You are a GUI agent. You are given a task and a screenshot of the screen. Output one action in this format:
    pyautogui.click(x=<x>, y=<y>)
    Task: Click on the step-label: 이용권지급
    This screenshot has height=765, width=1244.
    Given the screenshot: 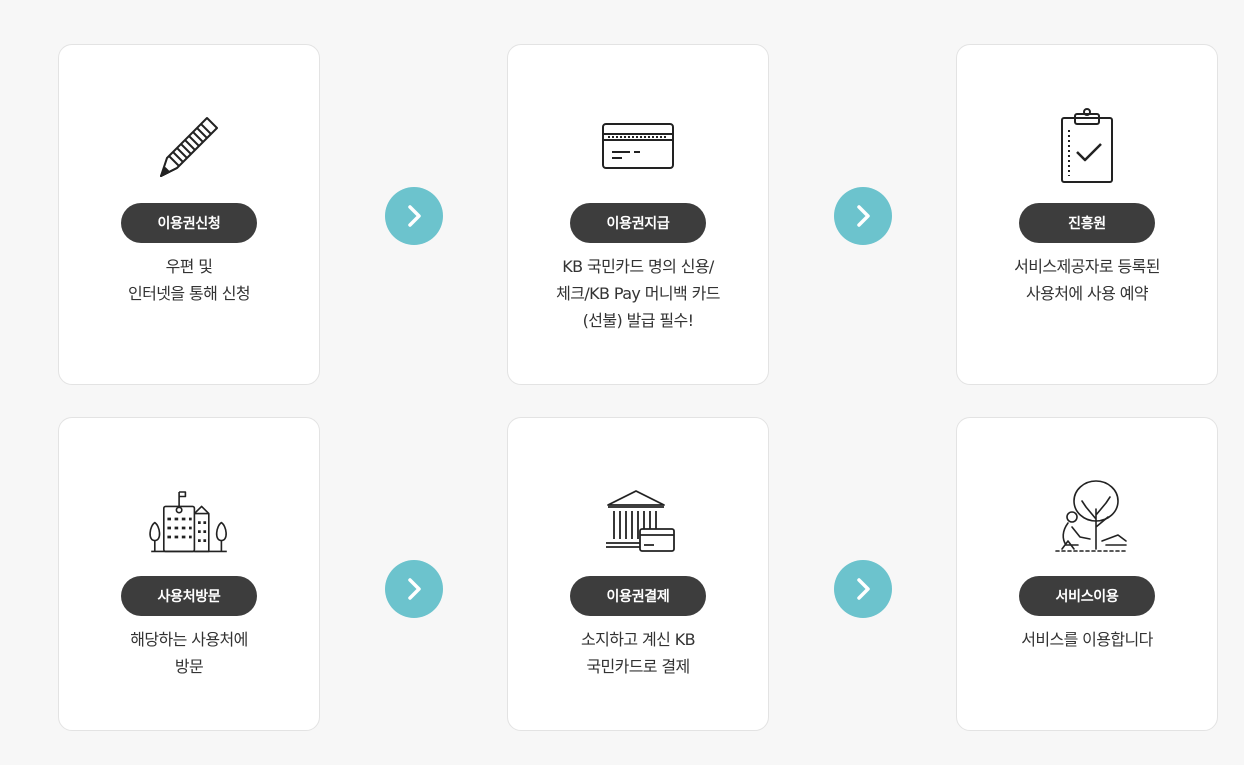 What is the action you would take?
    pyautogui.click(x=638, y=223)
    